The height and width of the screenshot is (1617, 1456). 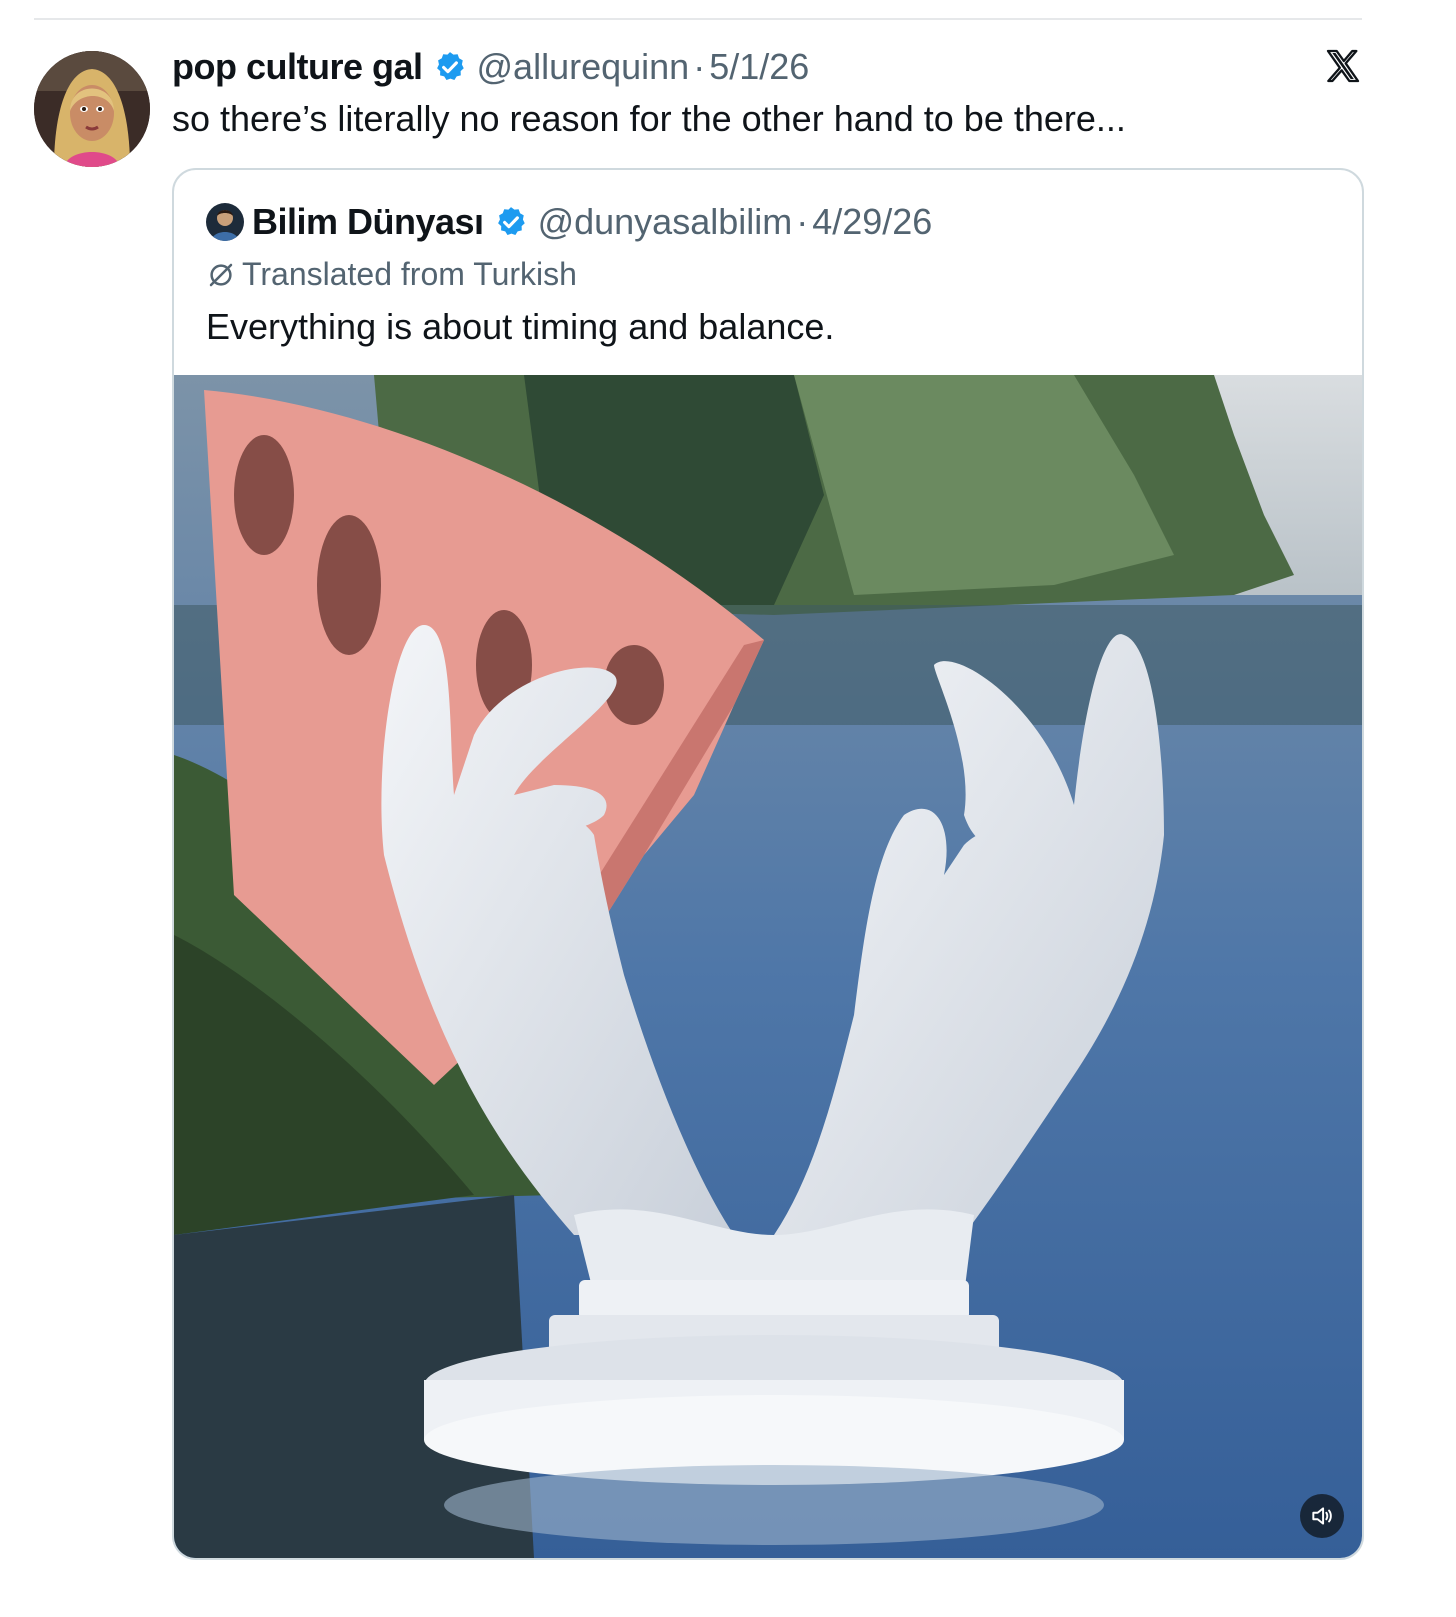 I want to click on x-logo-icon, so click(x=1343, y=66).